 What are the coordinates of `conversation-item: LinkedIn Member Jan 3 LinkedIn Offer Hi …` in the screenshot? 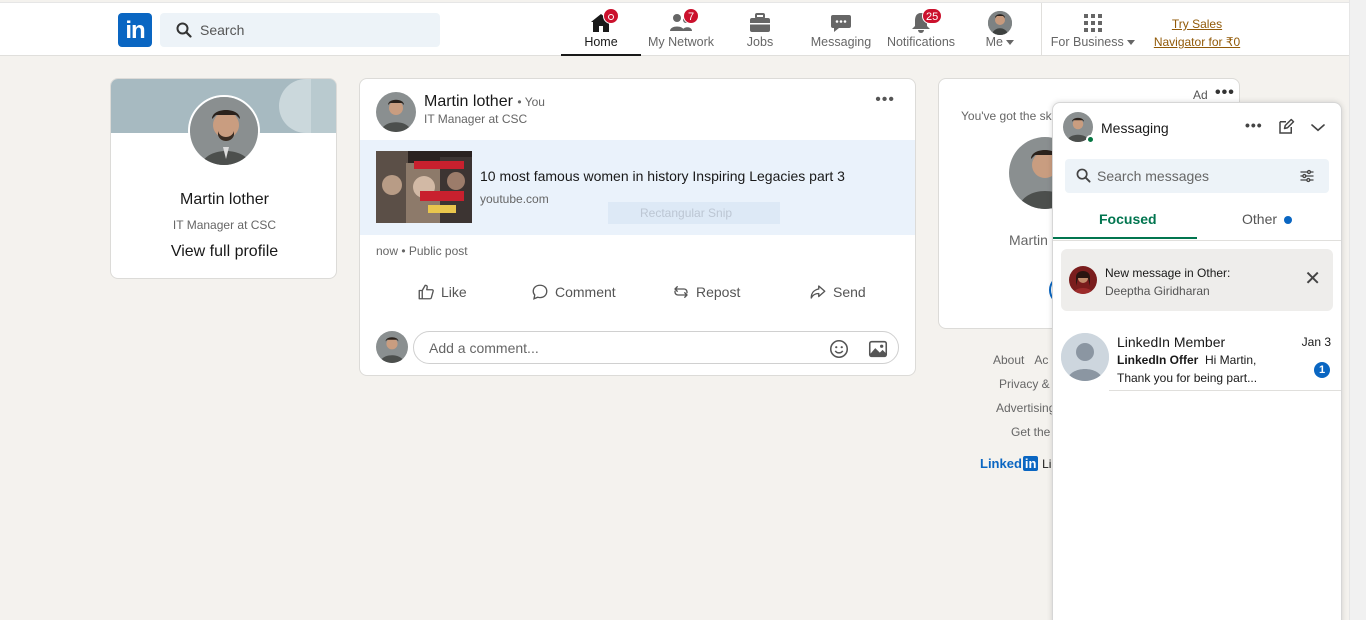 It's located at (1197, 360).